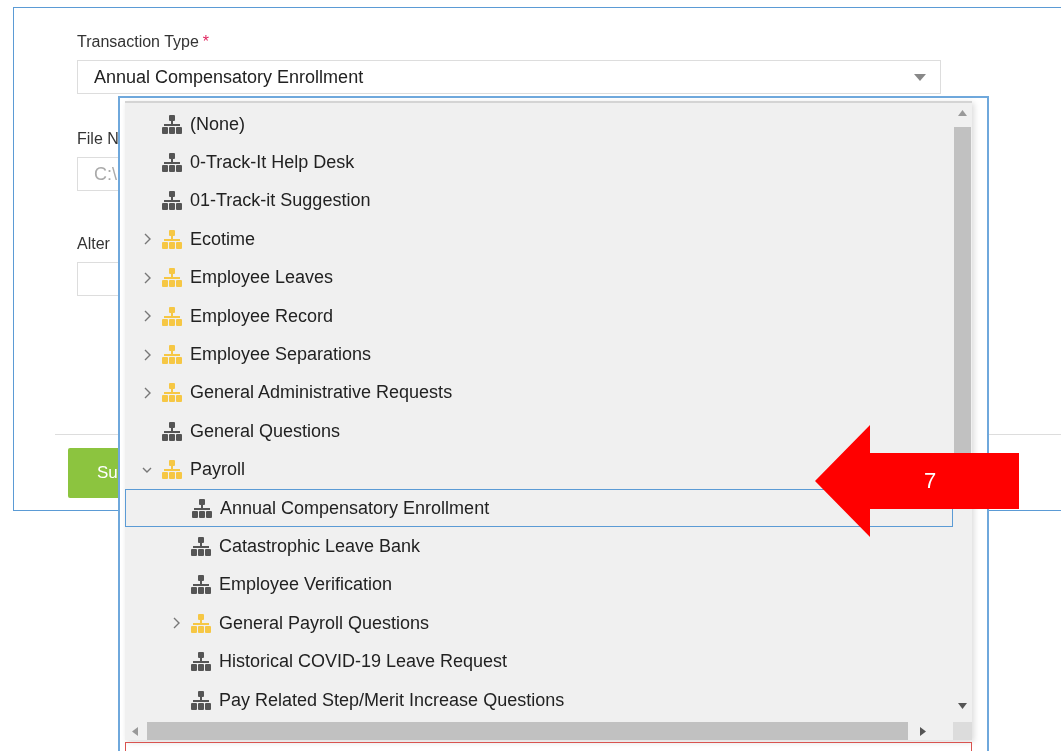  Describe the element at coordinates (194, 239) in the screenshot. I see `tree-item: Ecotime` at that location.